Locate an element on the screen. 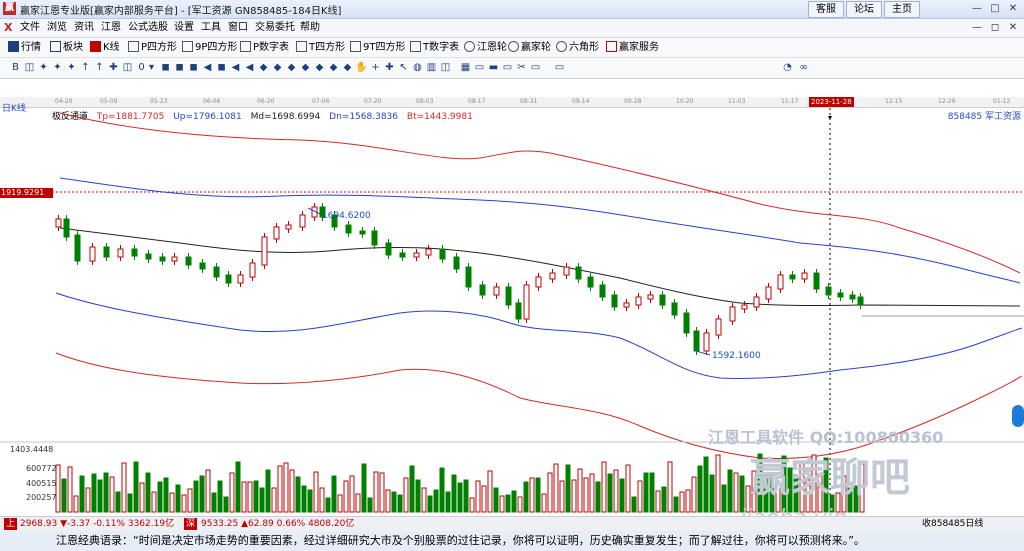 This screenshot has width=1024, height=551. drawing-tool-35-icon: ▭ is located at coordinates (507, 67).